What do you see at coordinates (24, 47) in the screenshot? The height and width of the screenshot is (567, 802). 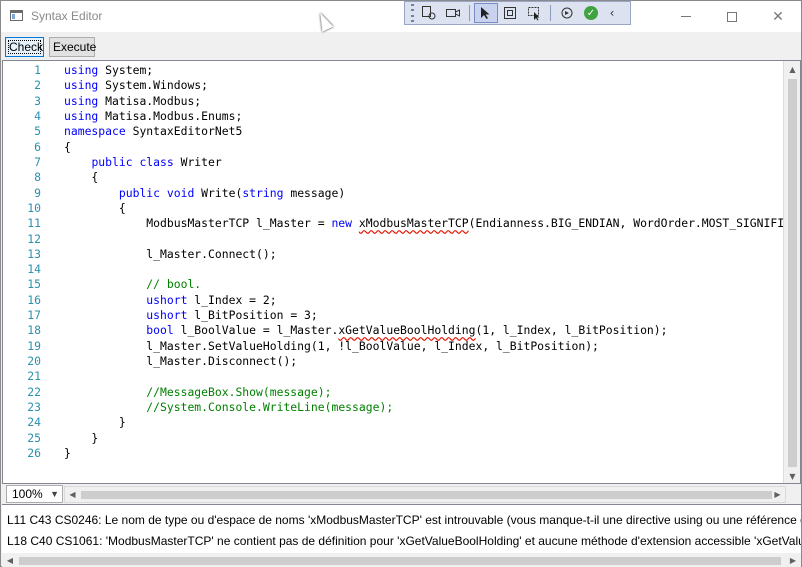 I see `check-button: Check` at bounding box center [24, 47].